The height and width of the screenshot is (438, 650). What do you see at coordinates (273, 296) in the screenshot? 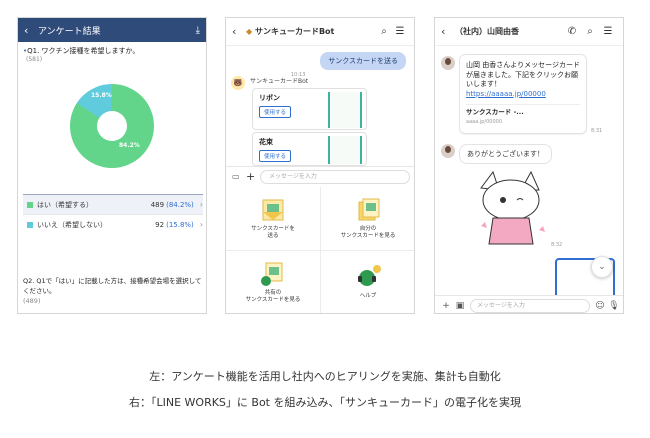
I see `menu-shared-cards-label: 共有の サンクスカードを見る` at bounding box center [273, 296].